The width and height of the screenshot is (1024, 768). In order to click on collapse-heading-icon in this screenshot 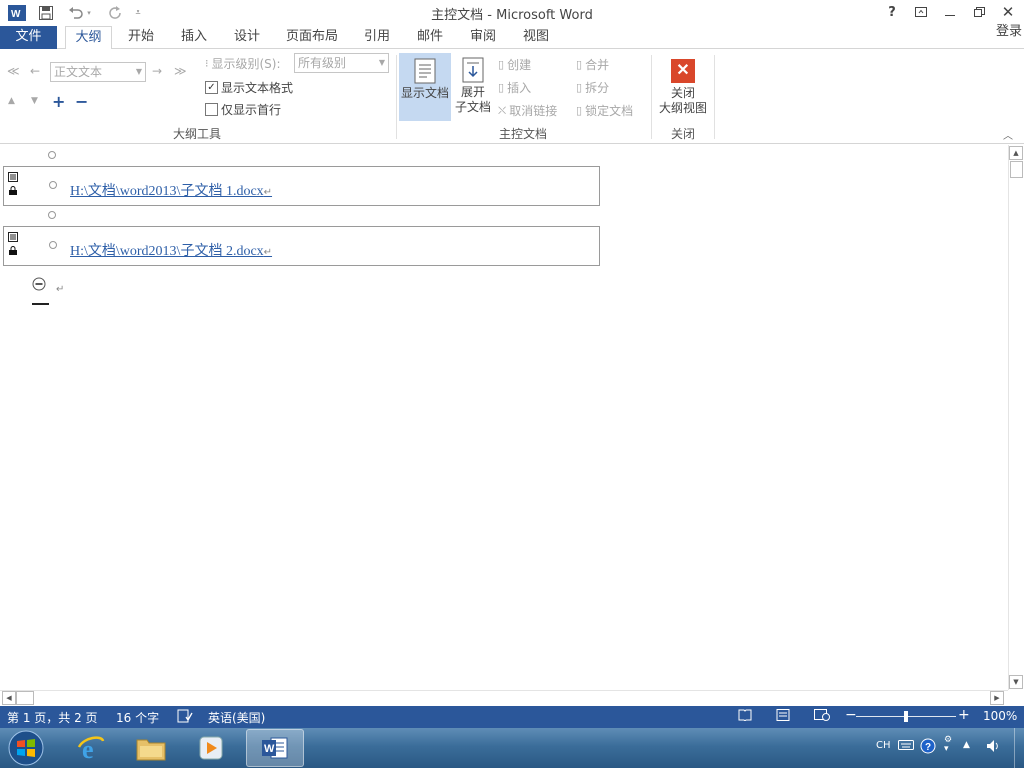, I will do `click(39, 284)`.